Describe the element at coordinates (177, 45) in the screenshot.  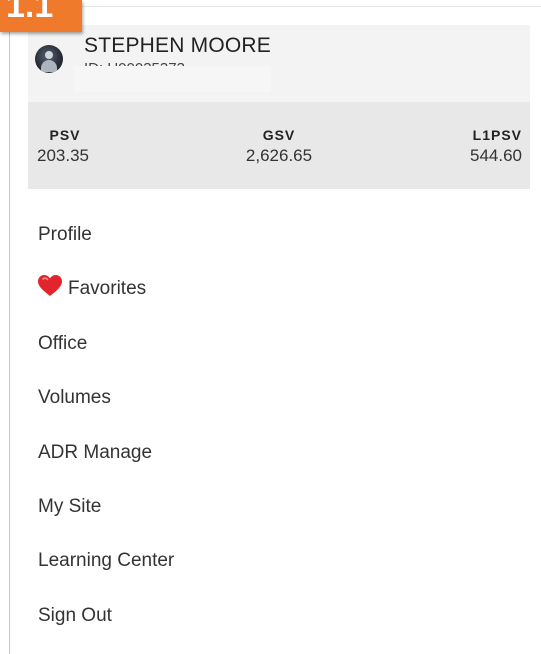
I see `user-name: STEPHEN MOORE` at that location.